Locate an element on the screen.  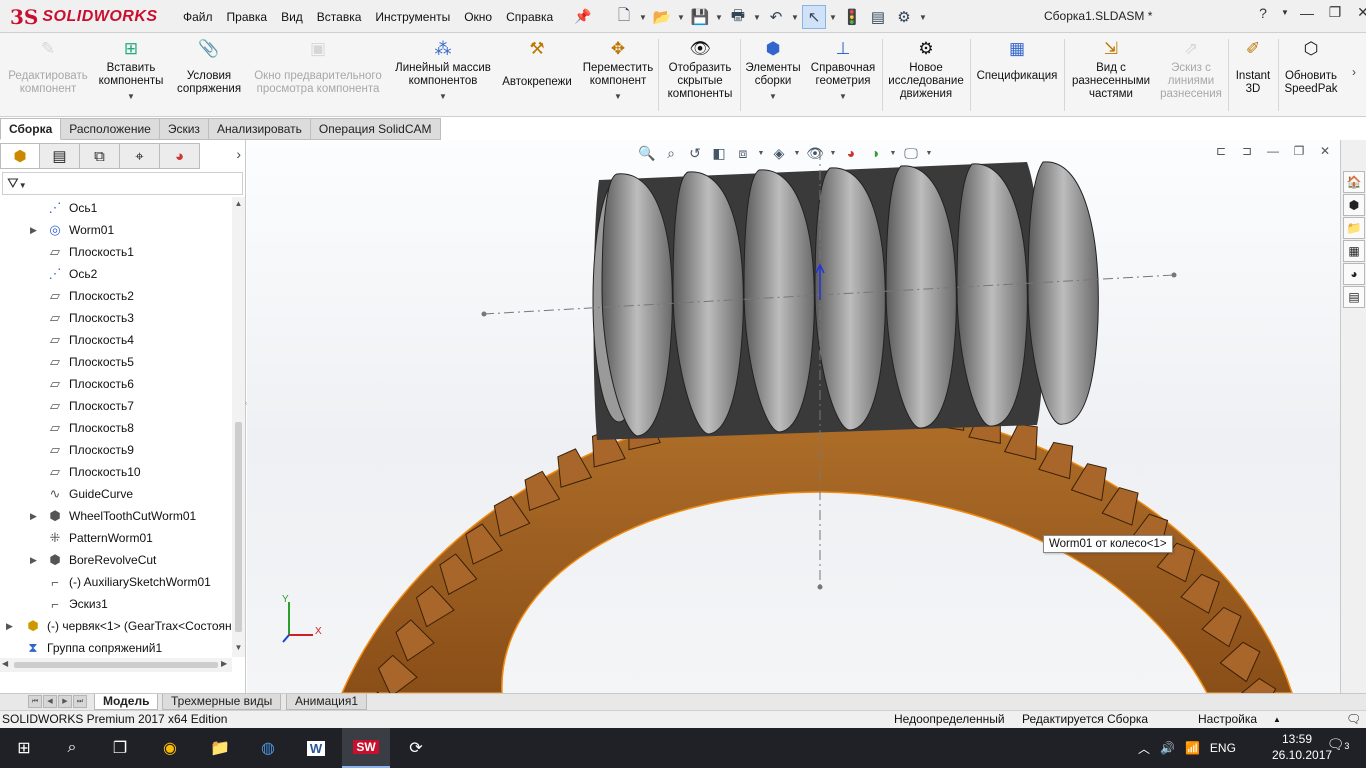
ribbon-more-chevron-icon: › is located at coordinates (1354, 72).